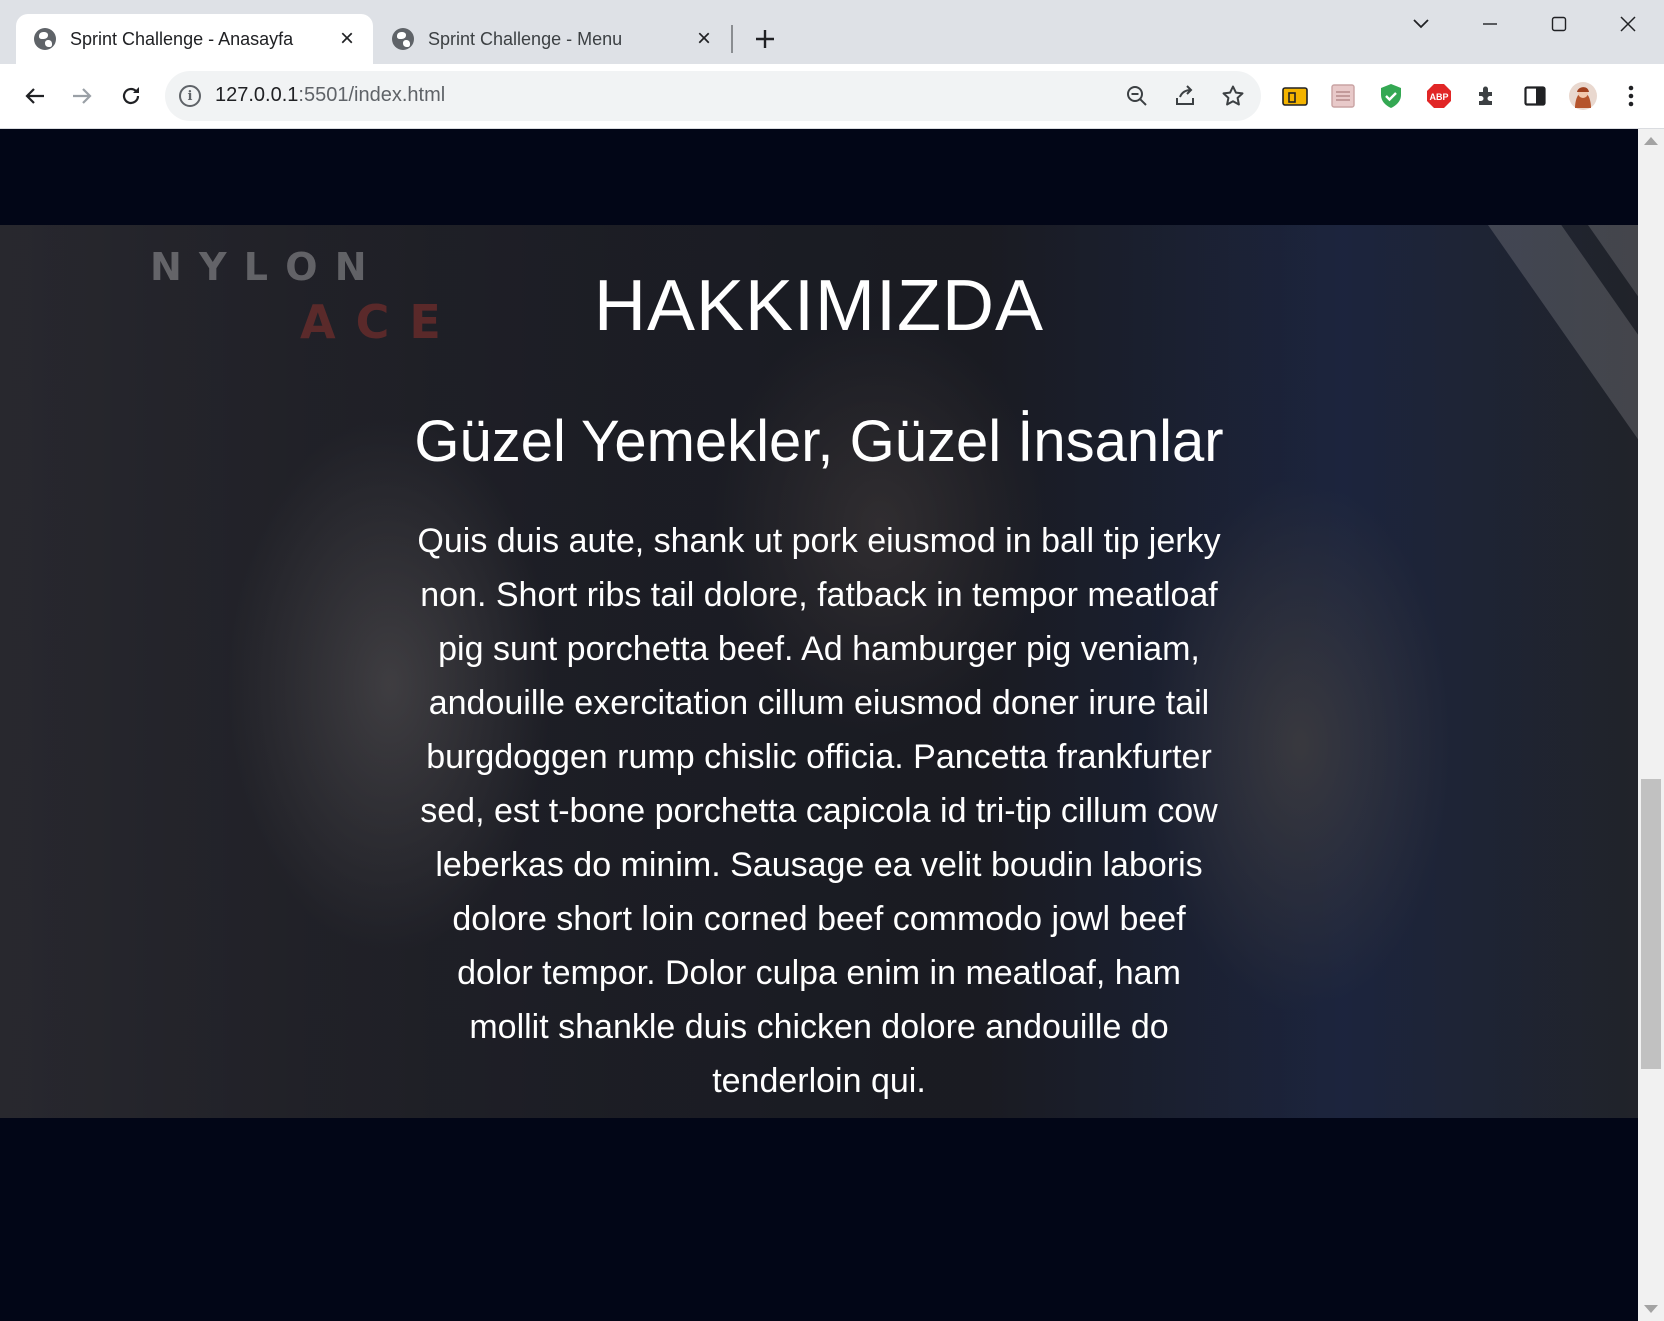 Image resolution: width=1664 pixels, height=1321 pixels. I want to click on zoom-out-icon, so click(1137, 96).